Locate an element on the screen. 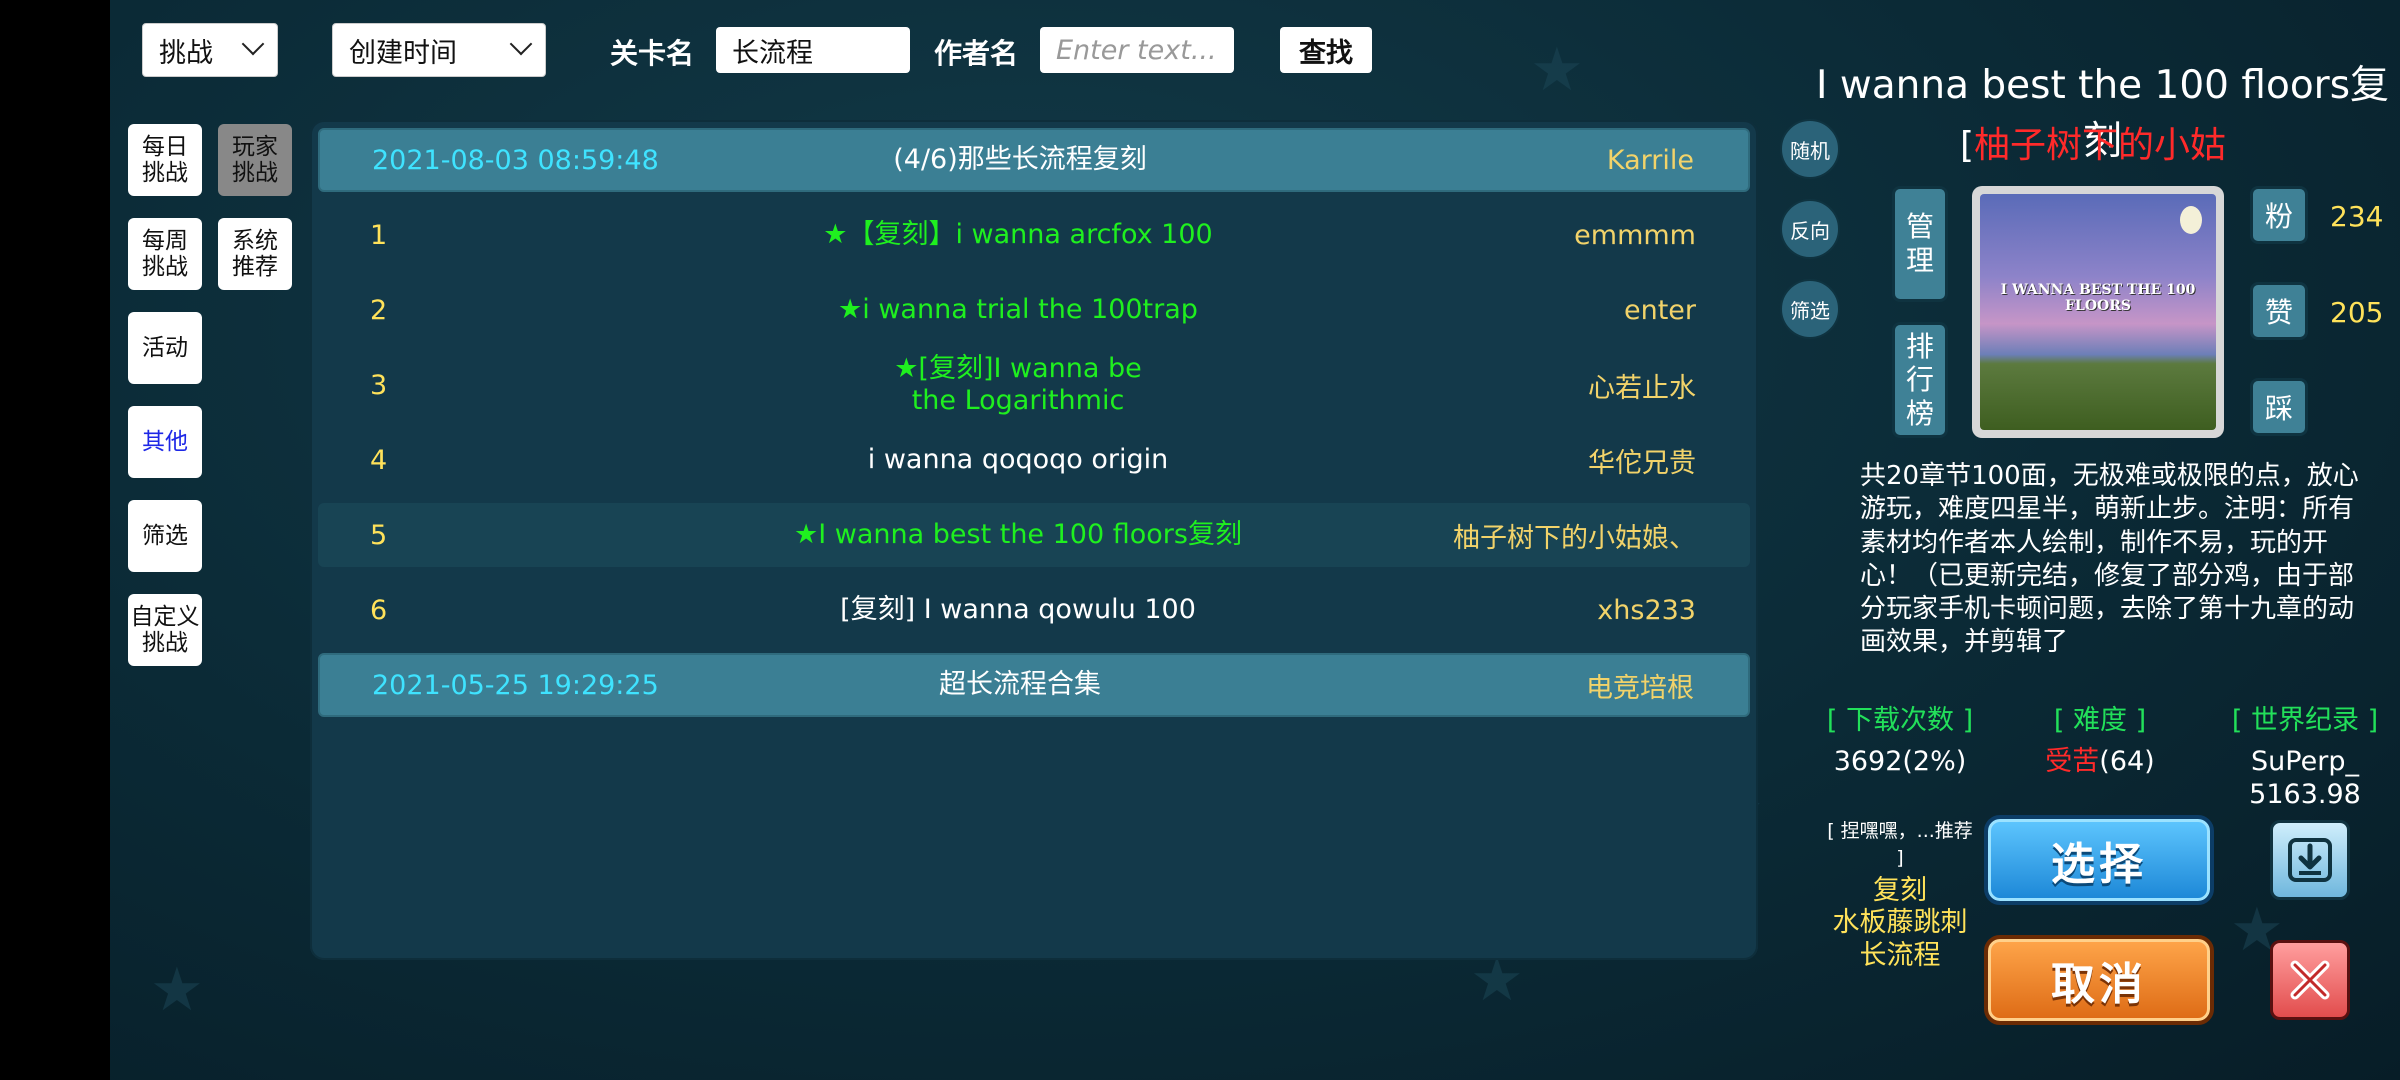 The height and width of the screenshot is (1080, 2400). ranking-button: 排 行 榜 is located at coordinates (1920, 380).